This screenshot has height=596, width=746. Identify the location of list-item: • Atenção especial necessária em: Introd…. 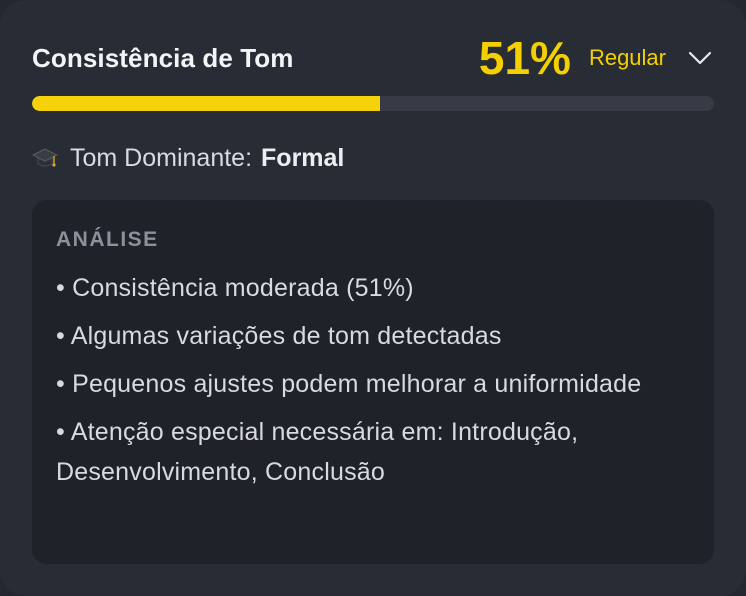
(317, 452).